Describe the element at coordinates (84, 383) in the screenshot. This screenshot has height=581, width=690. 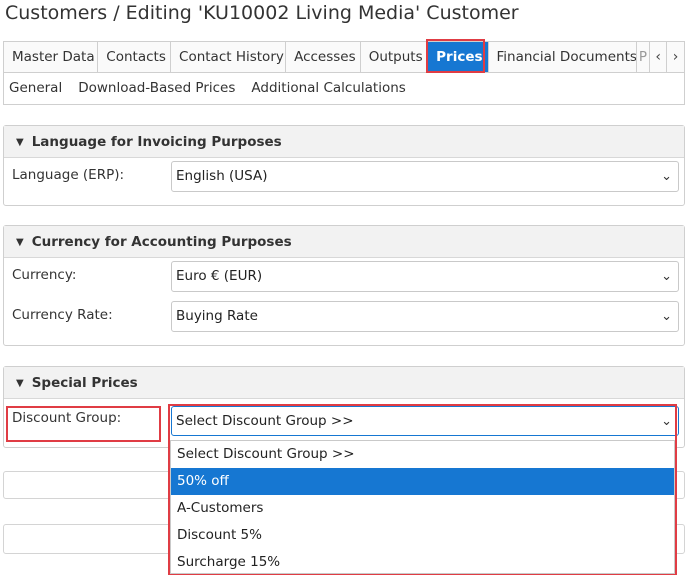
I see `special-prices-panel-title: Special Prices` at that location.